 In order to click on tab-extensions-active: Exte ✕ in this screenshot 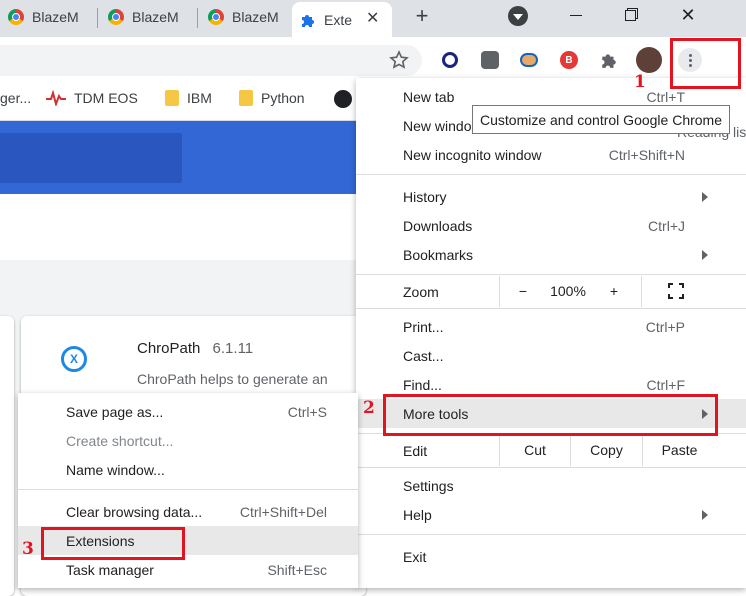, I will do `click(342, 19)`.